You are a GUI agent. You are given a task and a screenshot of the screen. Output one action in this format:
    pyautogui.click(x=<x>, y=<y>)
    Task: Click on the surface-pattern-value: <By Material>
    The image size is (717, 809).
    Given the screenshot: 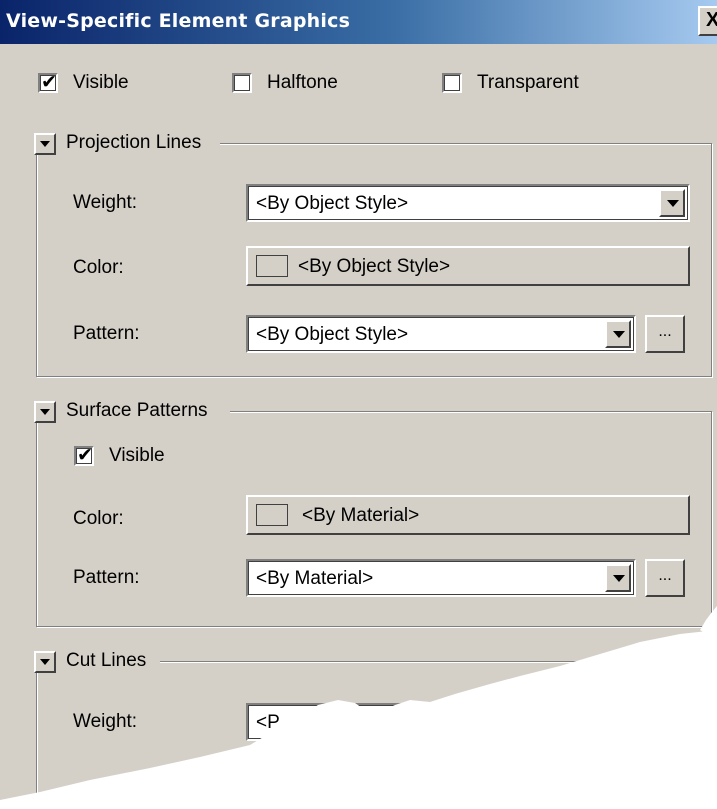 What is the action you would take?
    pyautogui.click(x=315, y=578)
    